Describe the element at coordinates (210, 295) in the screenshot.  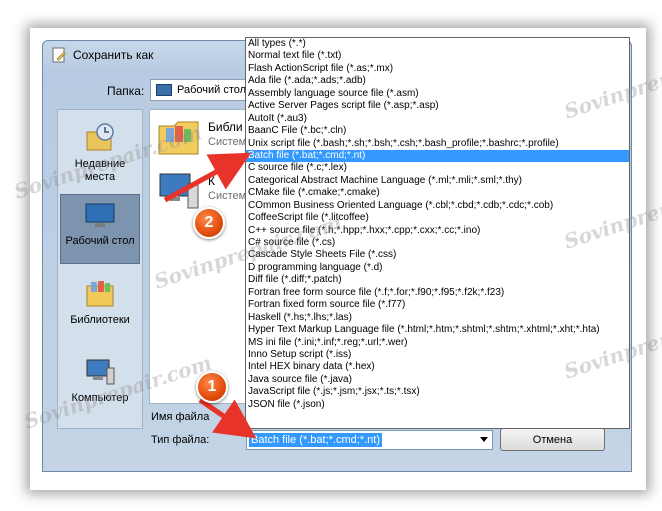
I see `annotation-arrows` at that location.